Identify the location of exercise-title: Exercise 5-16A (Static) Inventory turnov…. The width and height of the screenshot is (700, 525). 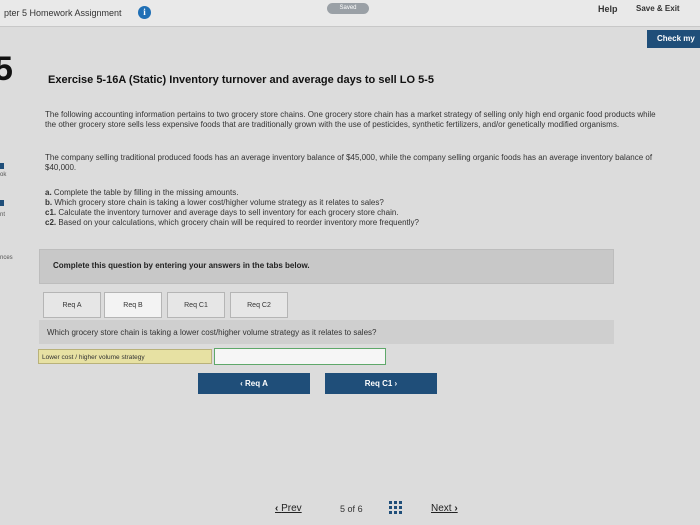
(241, 80).